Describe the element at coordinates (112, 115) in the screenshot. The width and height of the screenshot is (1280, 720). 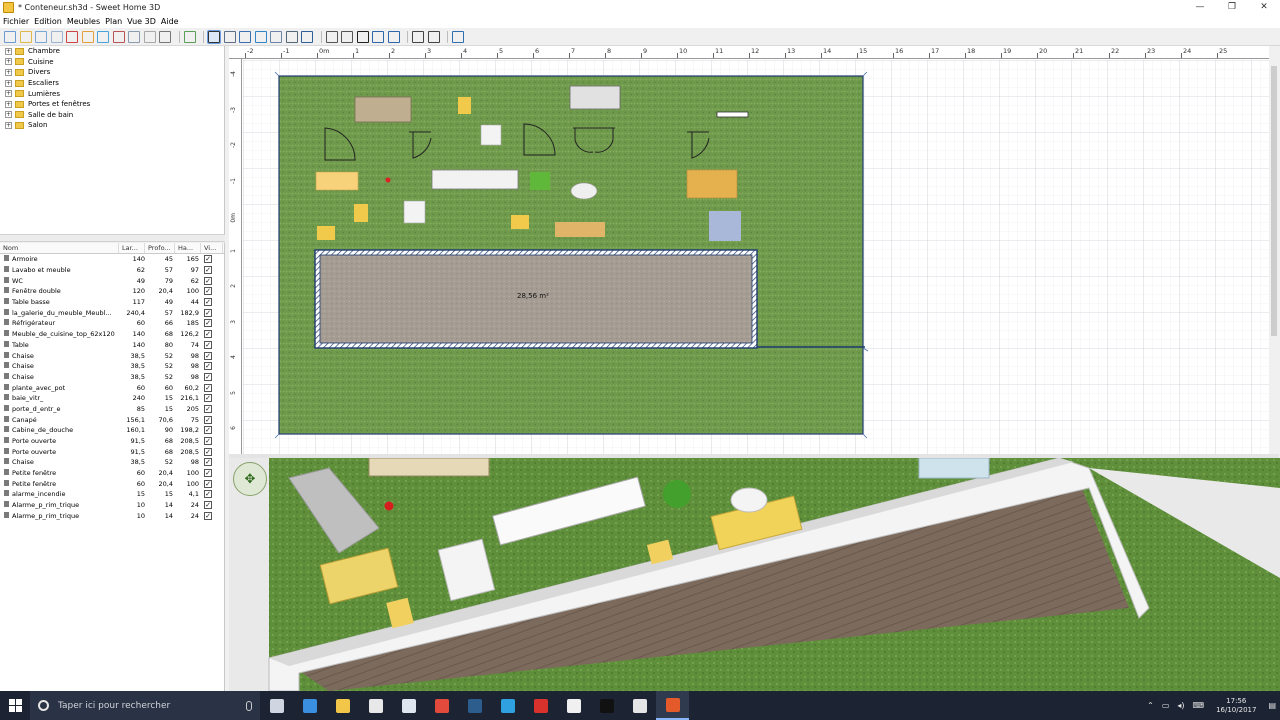
I see `catalog-category: + Salle de bain` at that location.